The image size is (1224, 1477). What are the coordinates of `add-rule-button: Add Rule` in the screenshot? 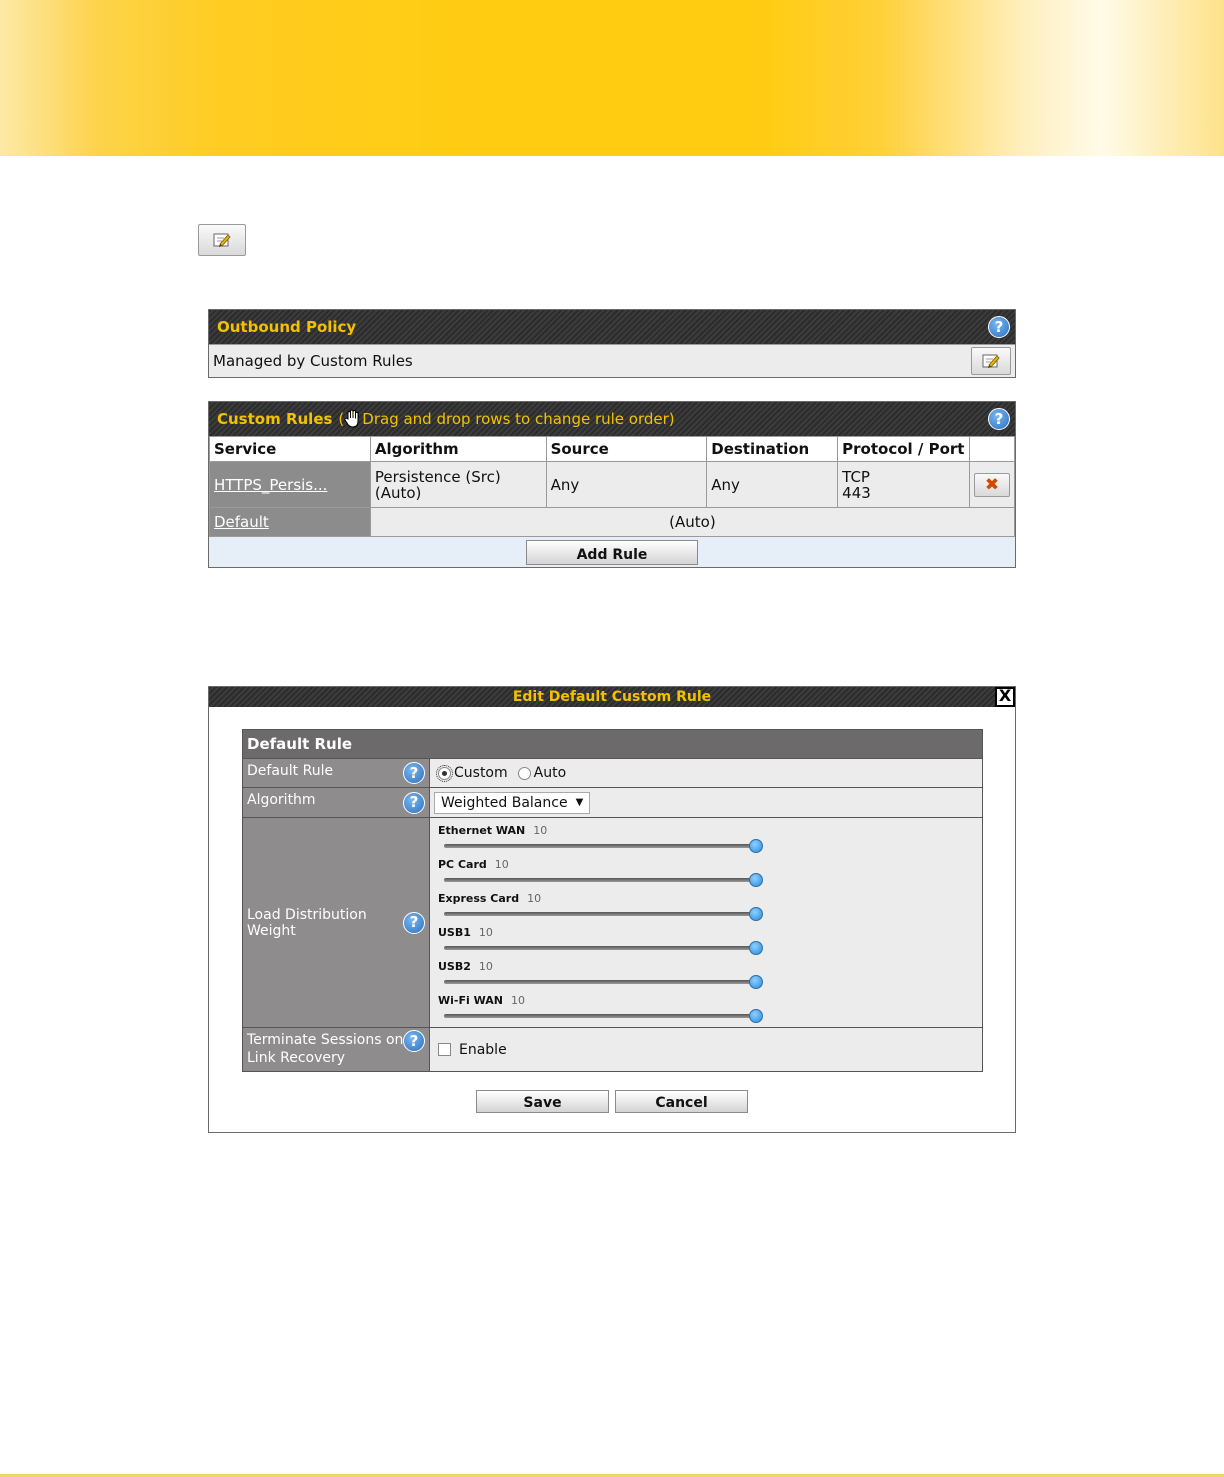 It's located at (612, 552).